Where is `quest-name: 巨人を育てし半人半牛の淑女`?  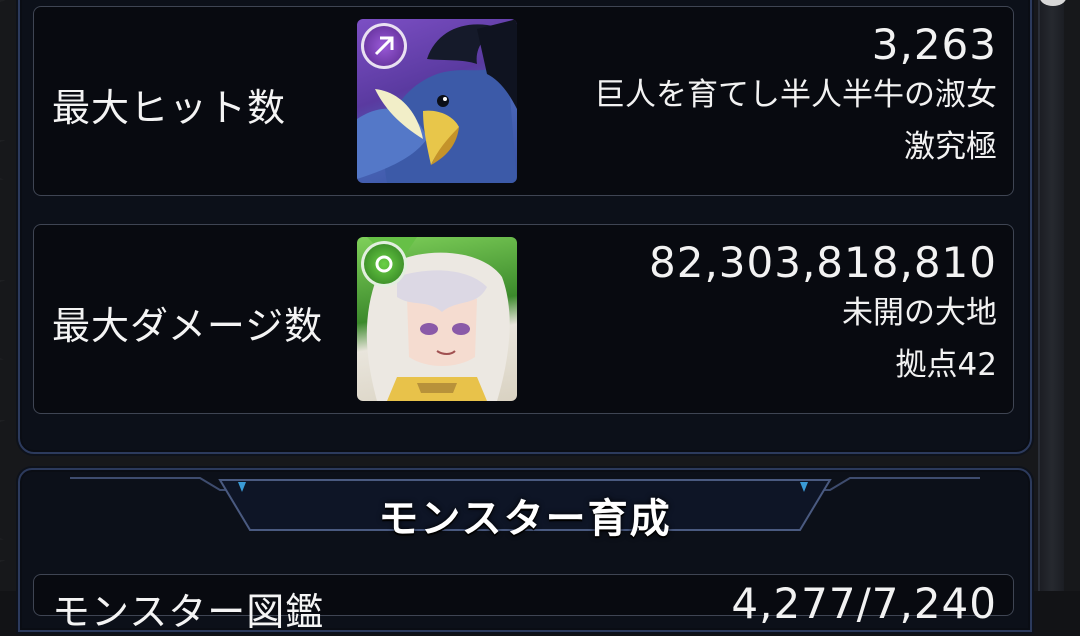
quest-name: 巨人を育てし半人半牛の淑女 is located at coordinates (795, 95).